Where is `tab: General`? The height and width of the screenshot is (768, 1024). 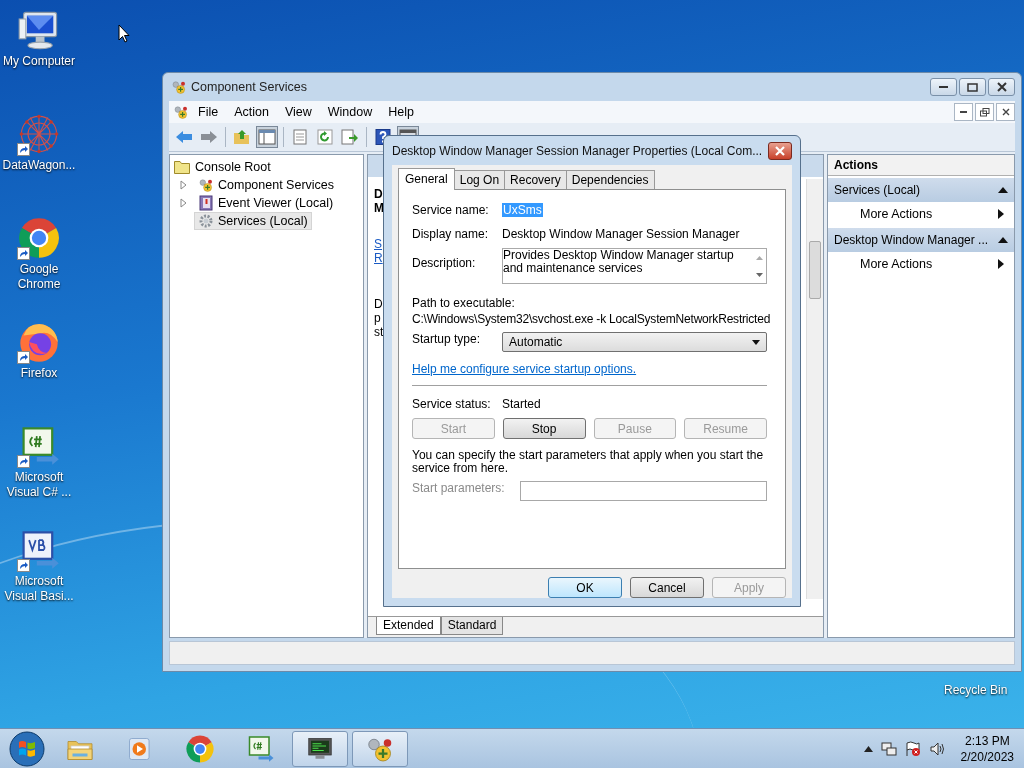
tab: General is located at coordinates (426, 179).